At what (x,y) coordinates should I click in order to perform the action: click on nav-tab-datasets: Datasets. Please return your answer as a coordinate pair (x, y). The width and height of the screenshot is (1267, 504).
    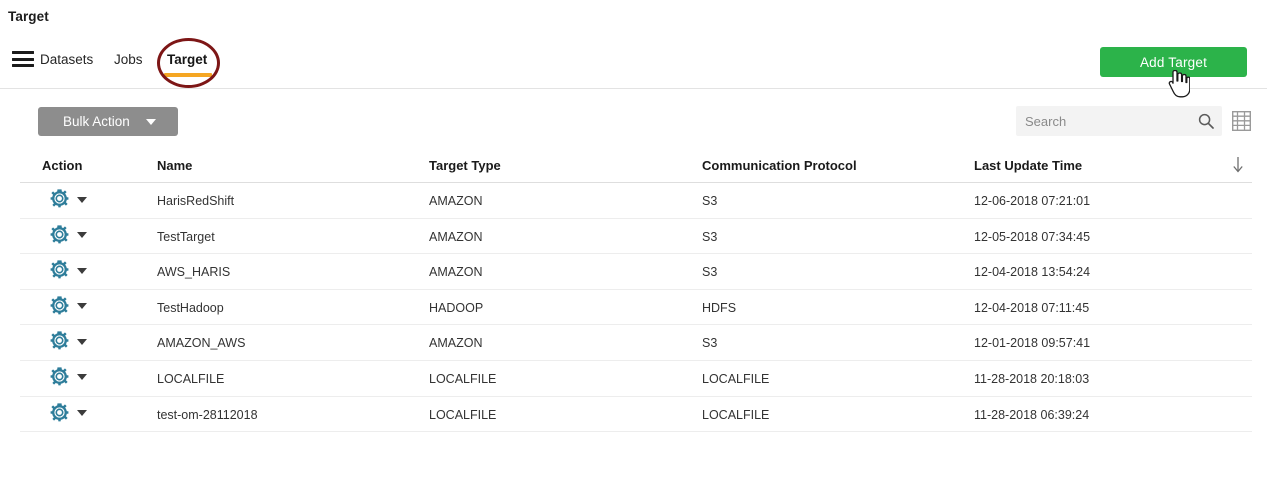
    Looking at the image, I should click on (66, 59).